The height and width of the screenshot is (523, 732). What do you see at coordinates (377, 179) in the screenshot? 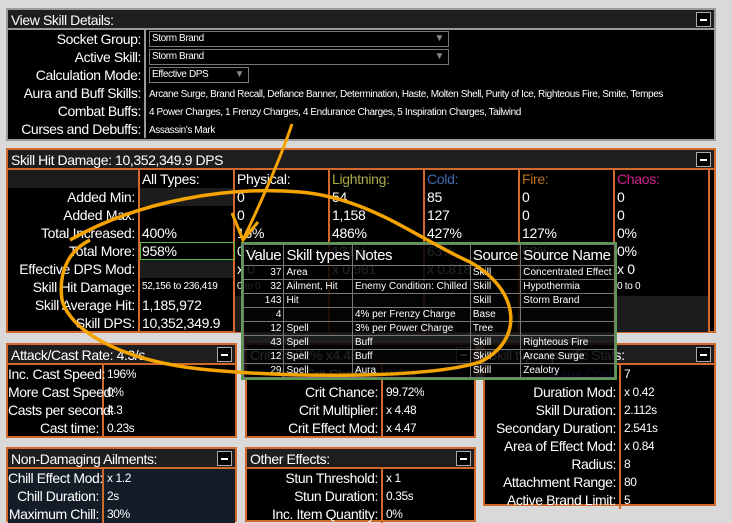
I see `column-header-lightning: Lightning:` at bounding box center [377, 179].